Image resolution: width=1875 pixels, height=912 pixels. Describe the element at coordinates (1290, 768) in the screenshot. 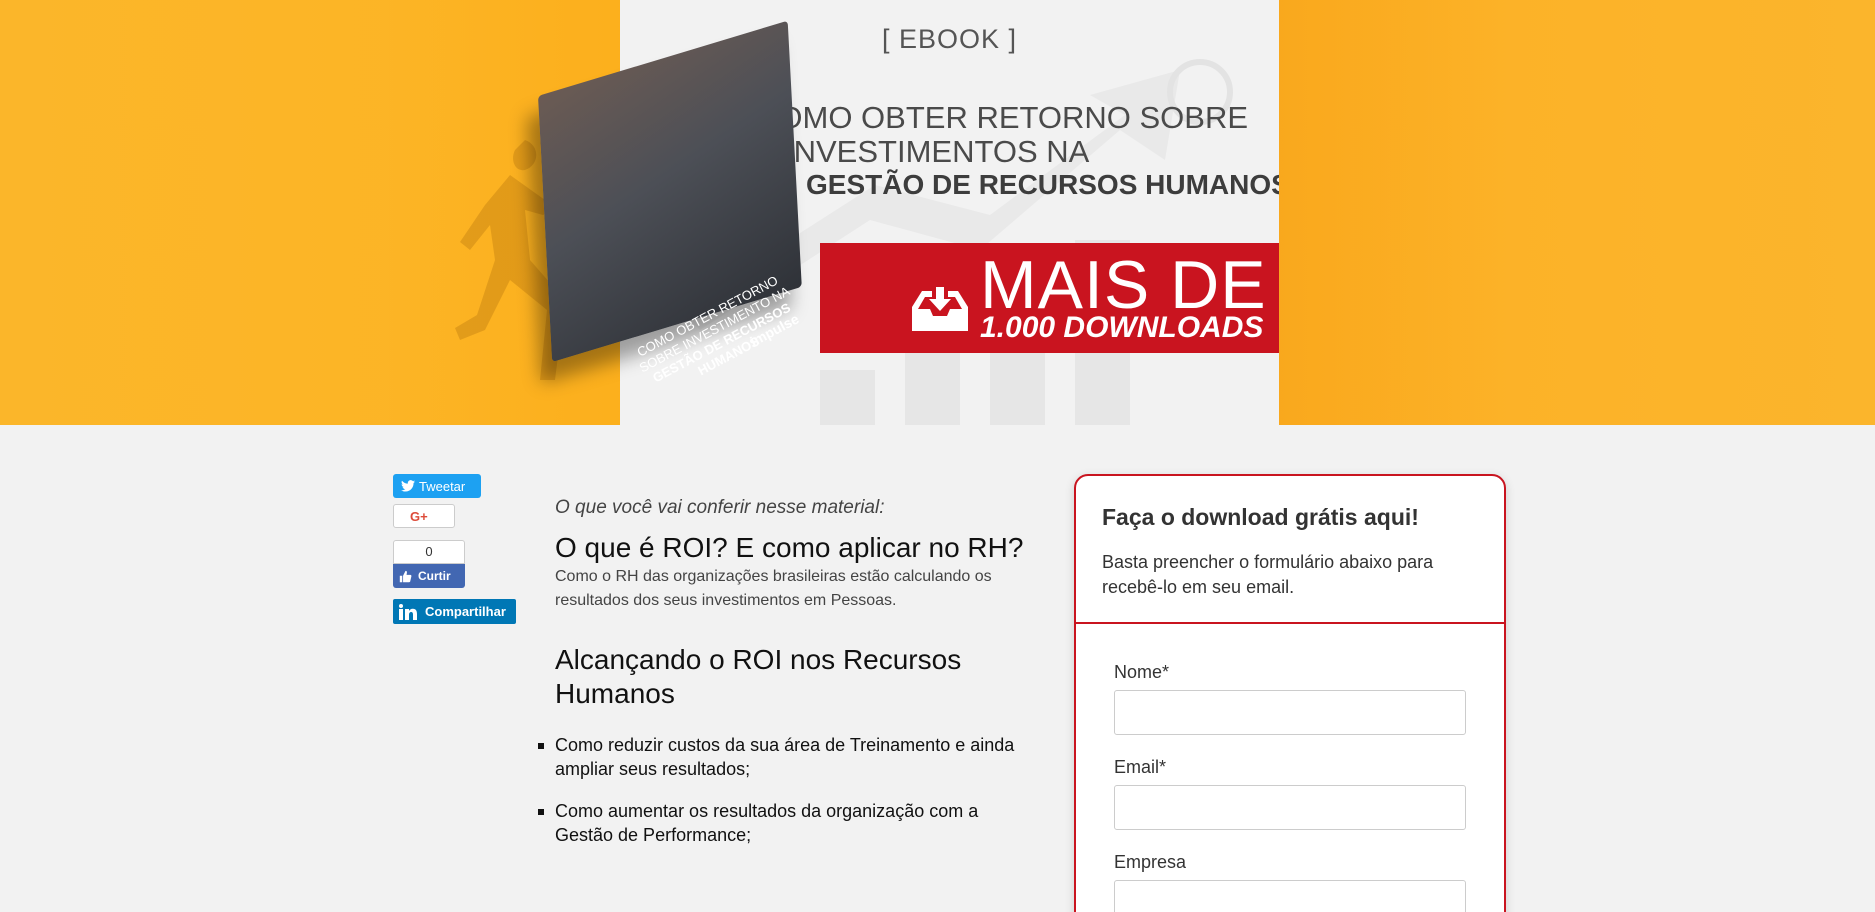

I see `form-body: Nome* Email* Empresa` at that location.